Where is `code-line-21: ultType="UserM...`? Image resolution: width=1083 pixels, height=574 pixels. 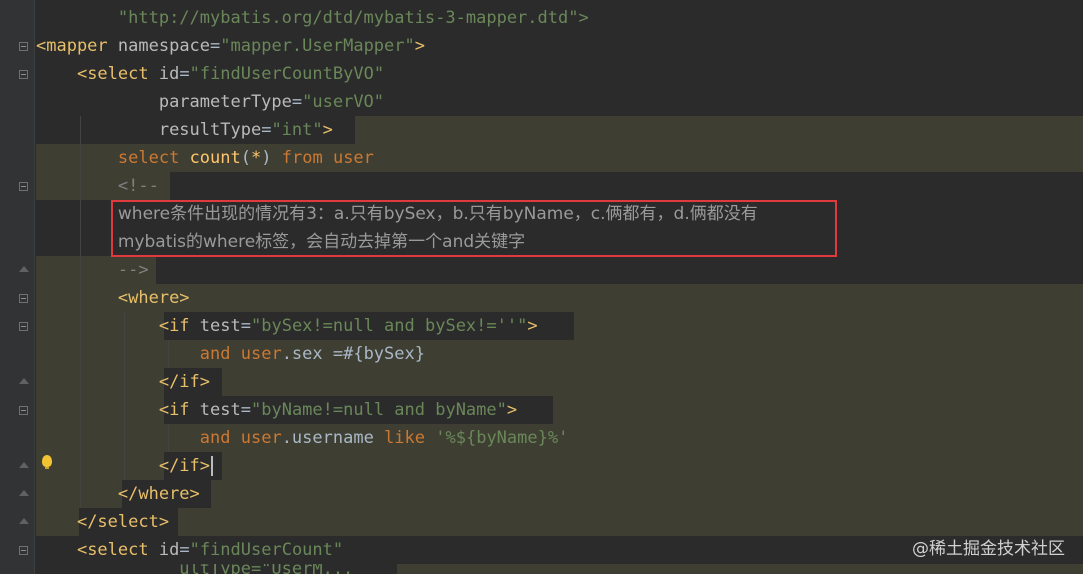 code-line-21: ultType="UserM... is located at coordinates (194, 569).